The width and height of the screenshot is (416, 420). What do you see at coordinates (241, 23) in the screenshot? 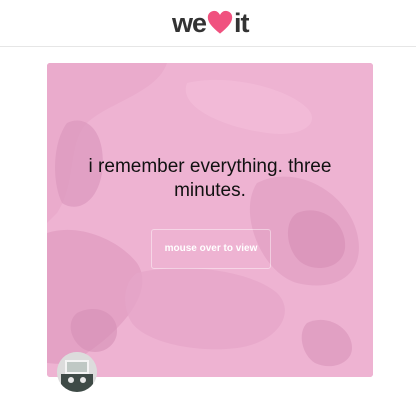
I see `logo-text-it: it` at bounding box center [241, 23].